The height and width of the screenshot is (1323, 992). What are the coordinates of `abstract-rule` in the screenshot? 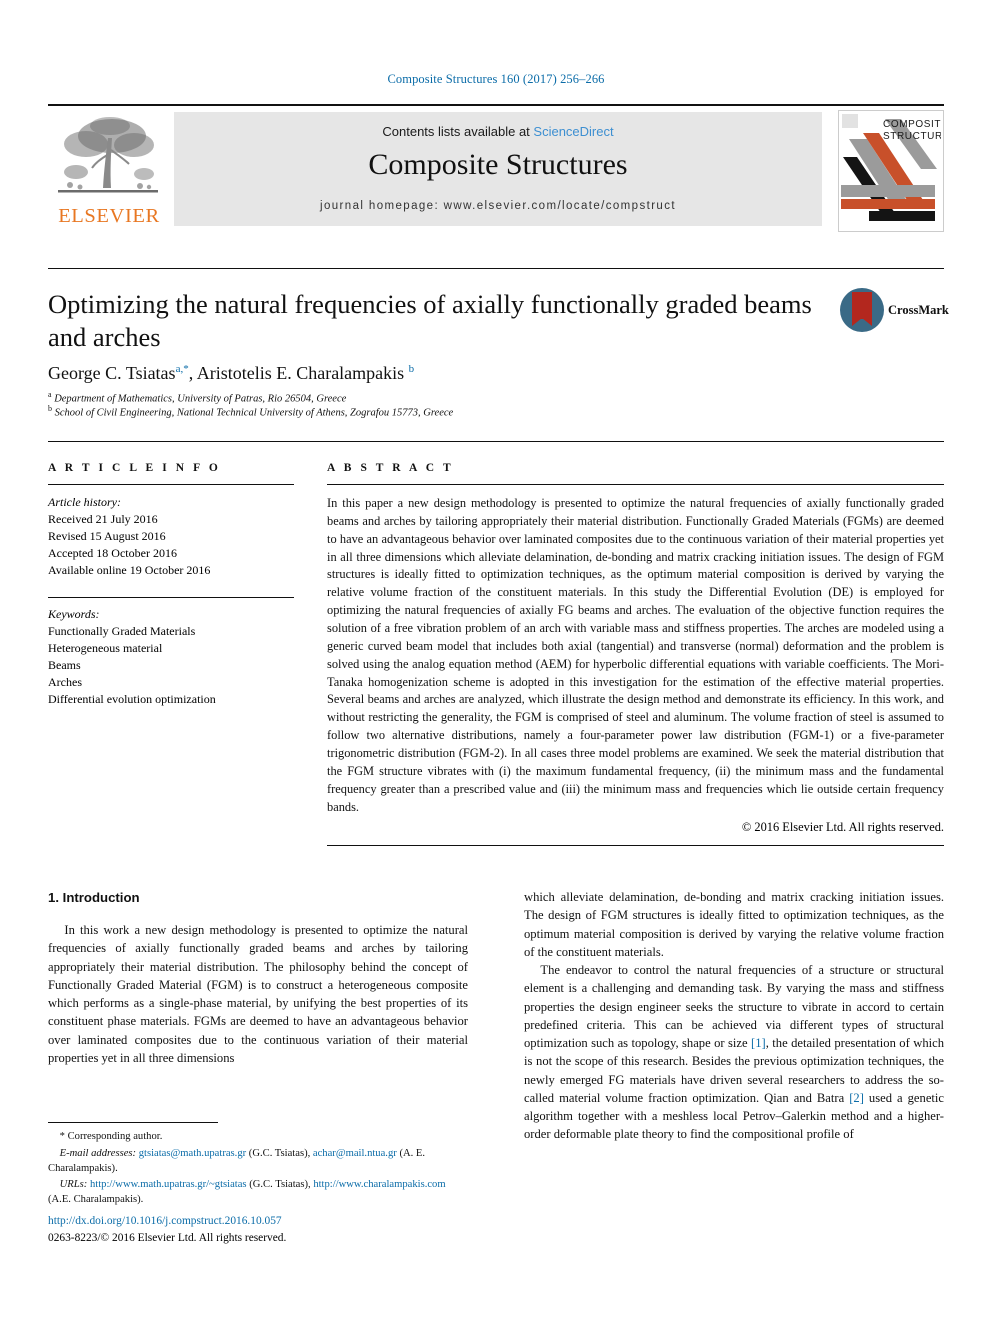 It's located at (635, 484).